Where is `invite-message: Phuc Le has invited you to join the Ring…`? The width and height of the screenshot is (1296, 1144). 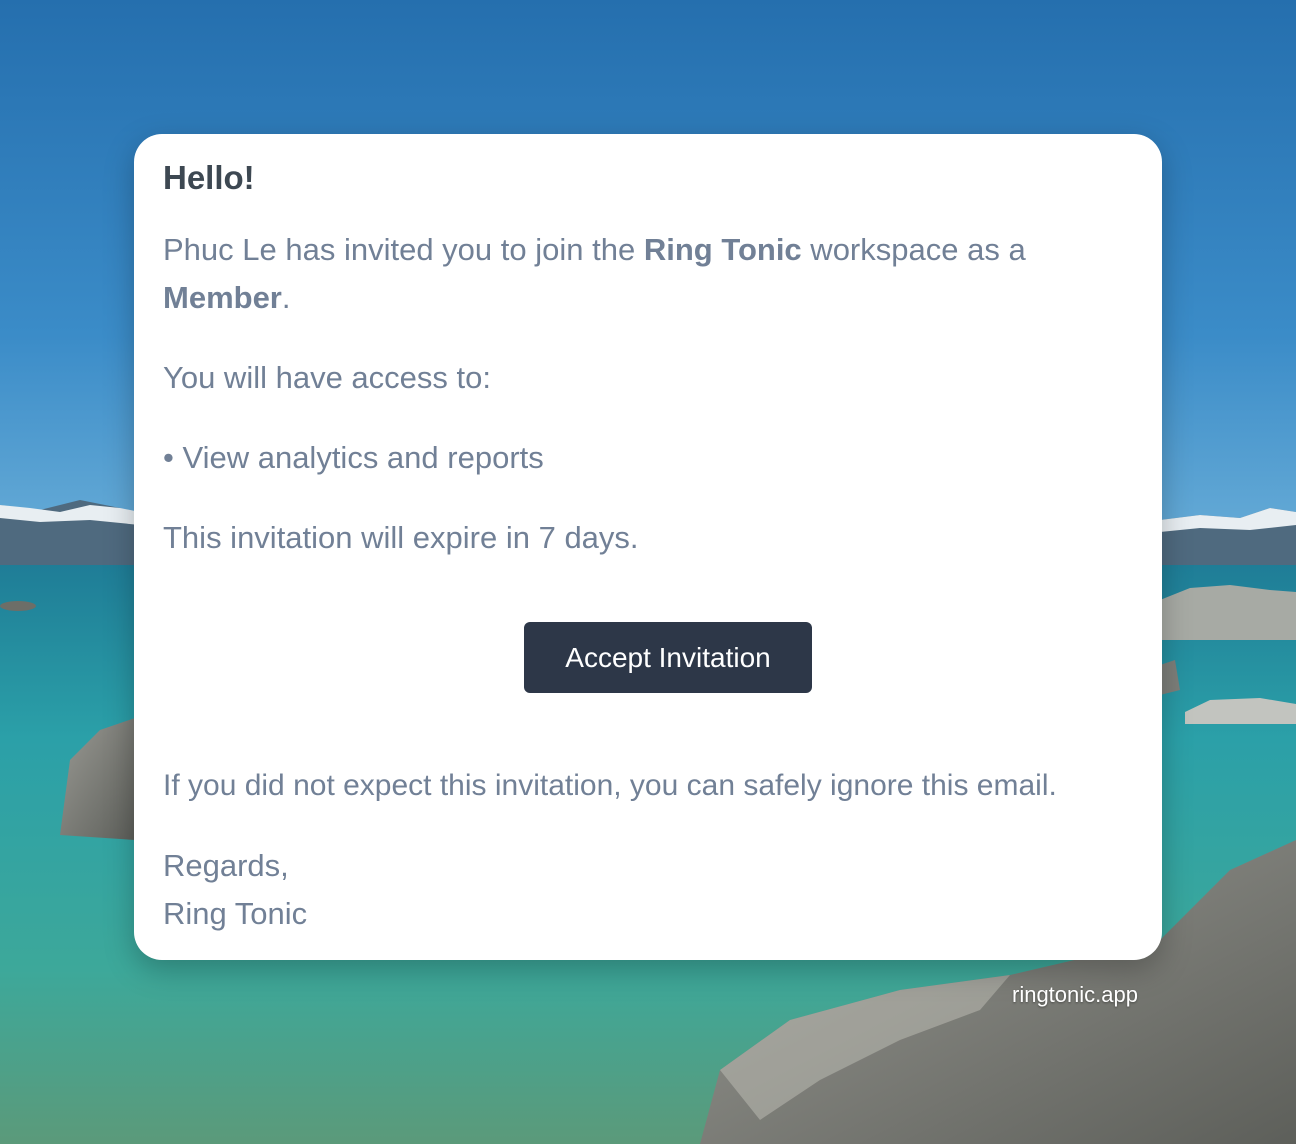
invite-message: Phuc Le has invited you to join the Ring… is located at coordinates (643, 274).